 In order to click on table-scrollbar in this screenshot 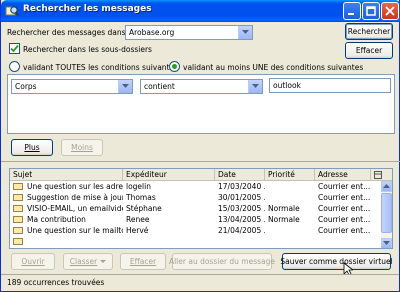, I will do `click(386, 214)`.